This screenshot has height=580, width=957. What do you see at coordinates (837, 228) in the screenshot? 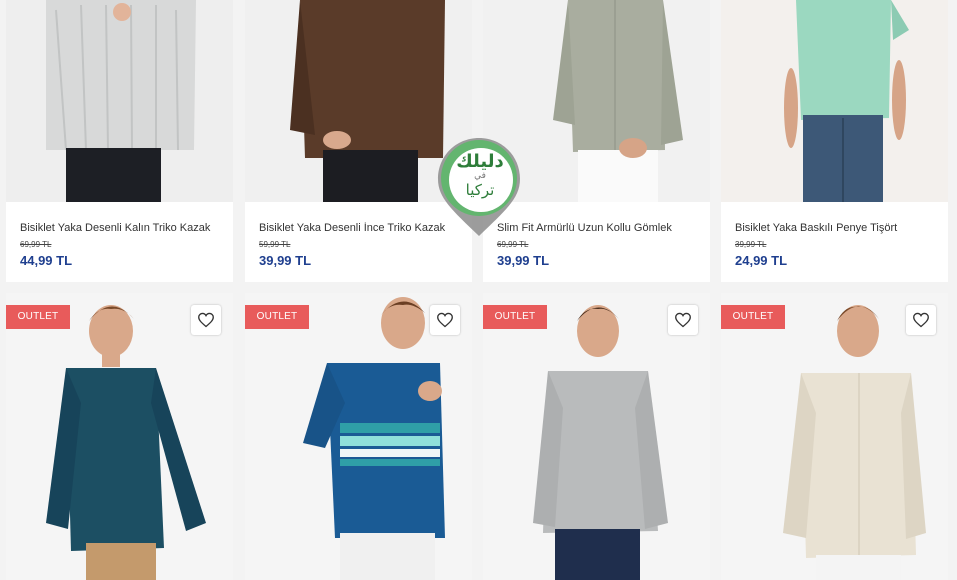
I see `product-name: Bisiklet Yaka Baskılı Penye Tişört` at bounding box center [837, 228].